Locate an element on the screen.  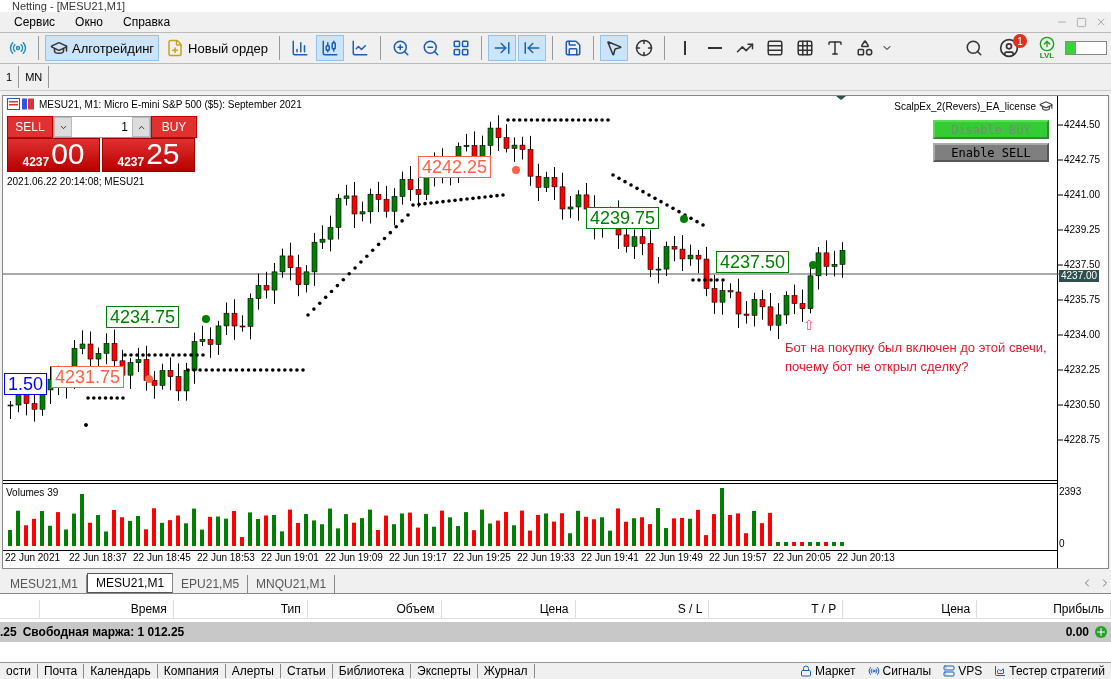
bottom-tab: Календарь is located at coordinates (121, 671).